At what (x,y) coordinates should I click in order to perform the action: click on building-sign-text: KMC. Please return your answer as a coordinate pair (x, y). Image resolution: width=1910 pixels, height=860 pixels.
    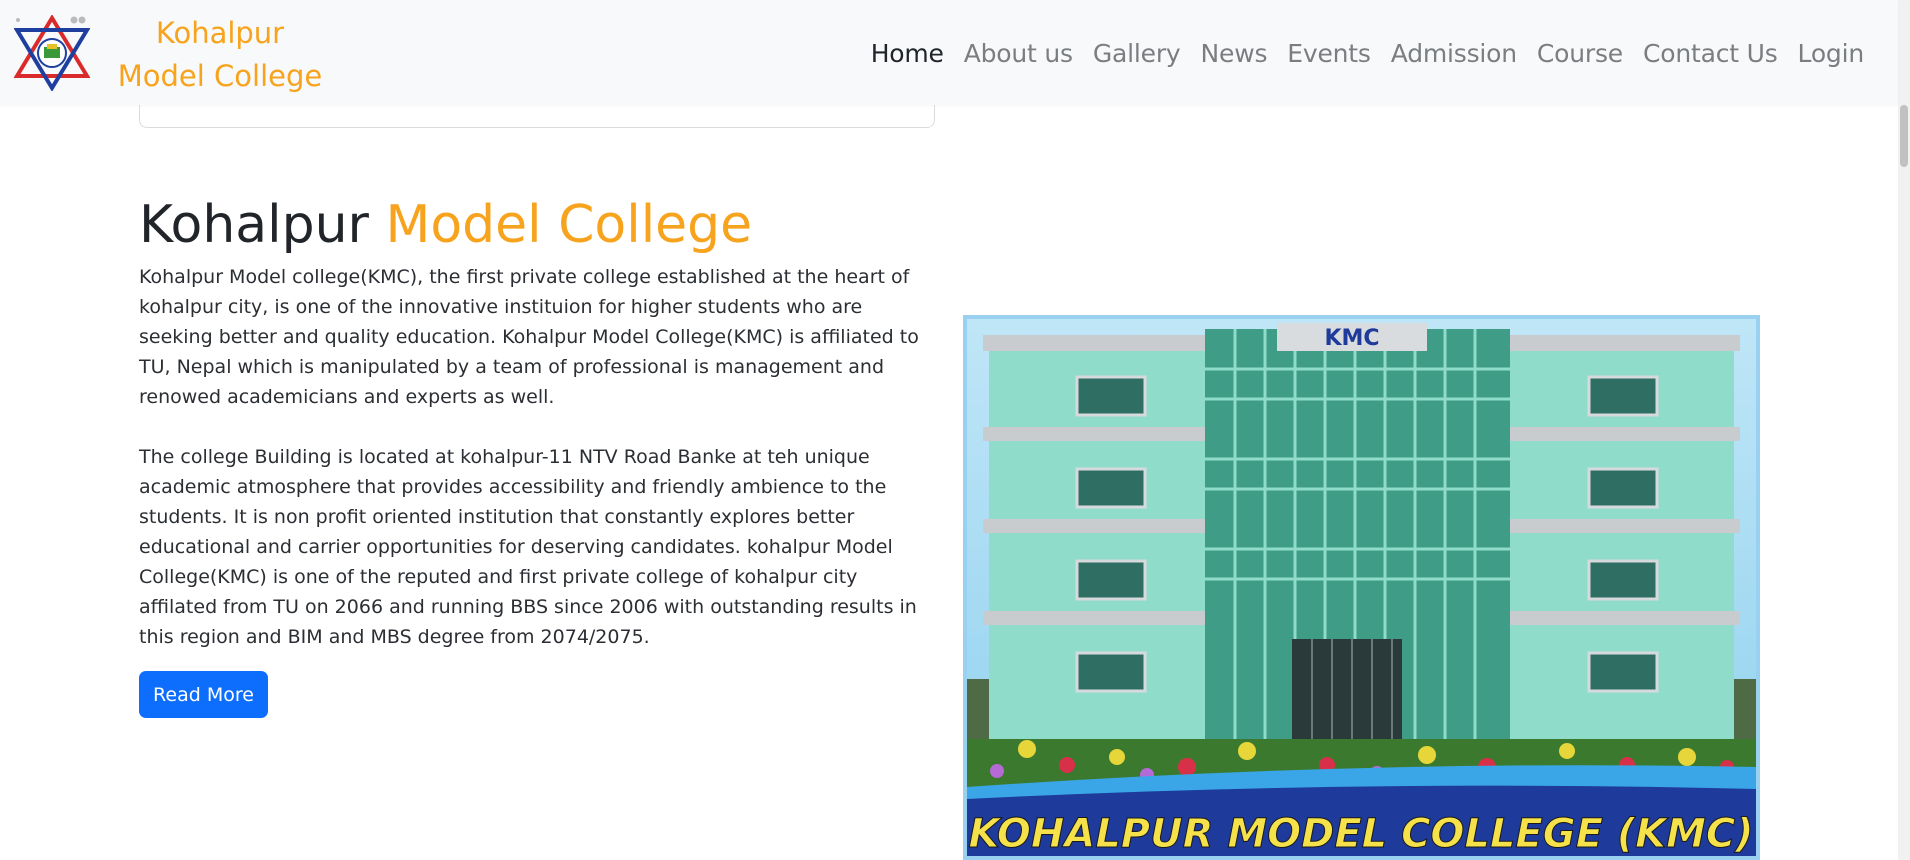
    Looking at the image, I should click on (1351, 338).